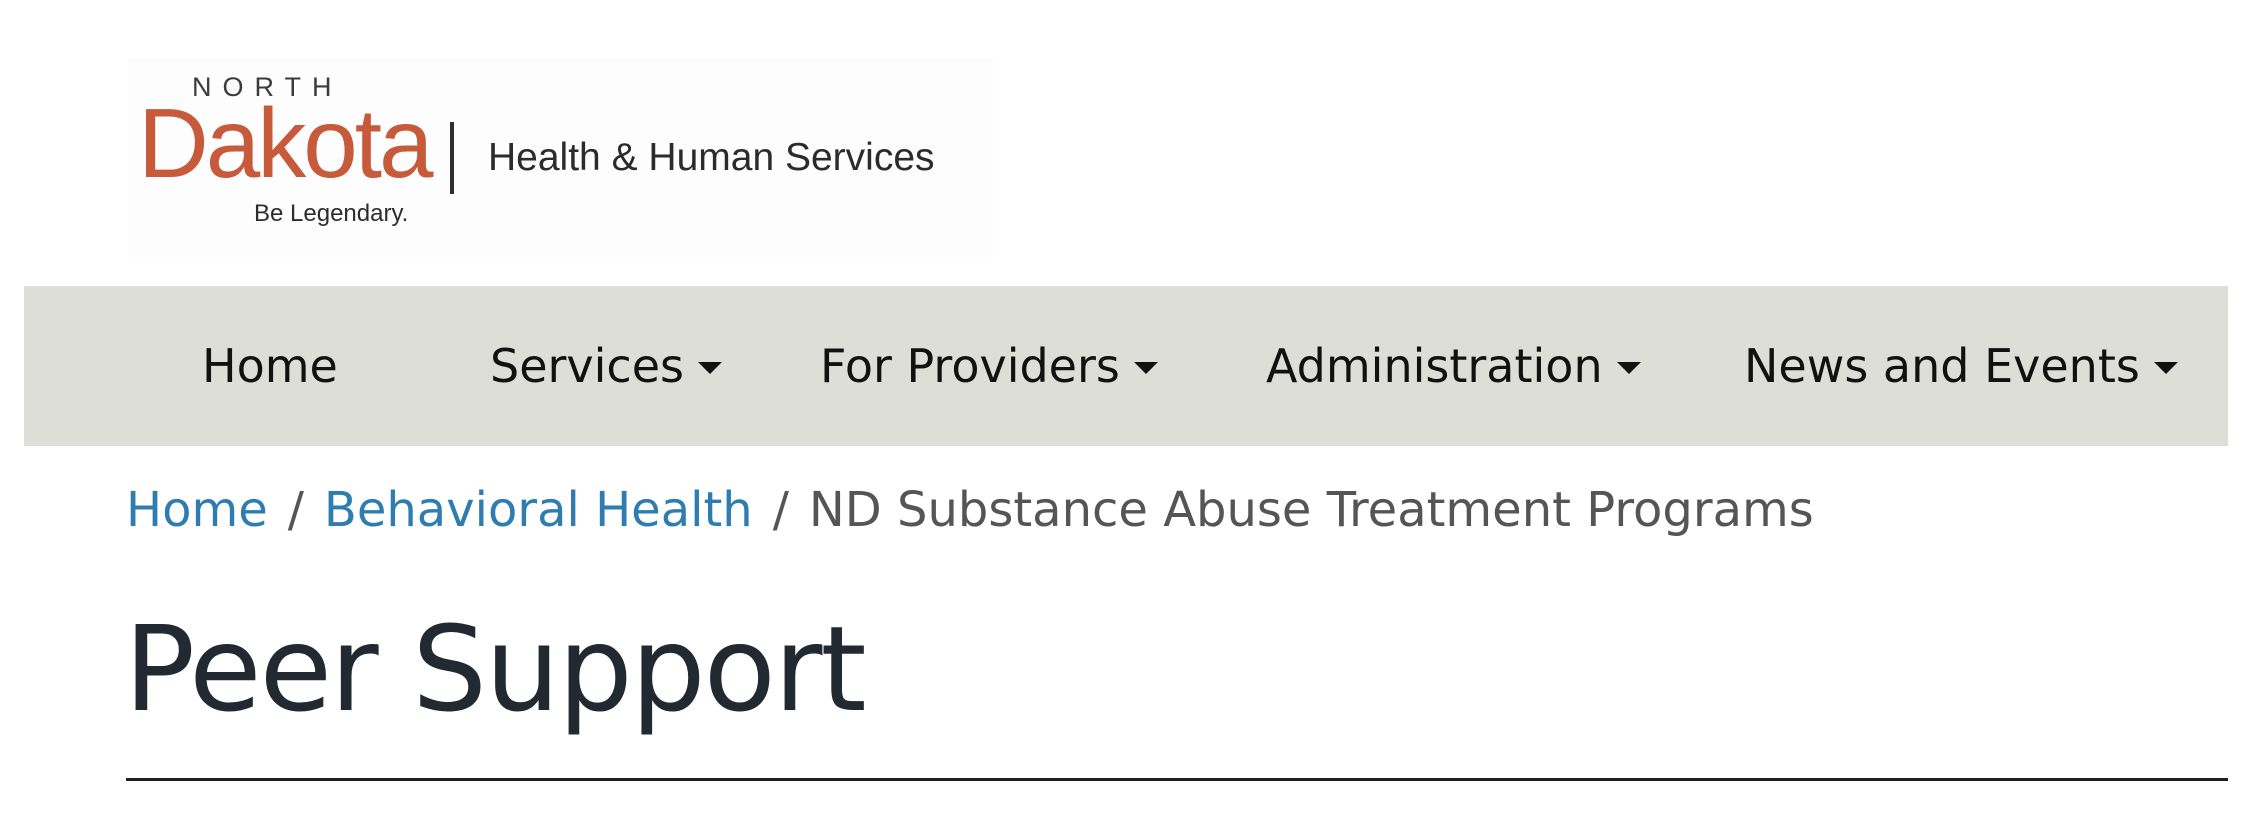 Image resolution: width=2260 pixels, height=832 pixels. What do you see at coordinates (331, 213) in the screenshot?
I see `logo-tagline: Be Legendary.` at bounding box center [331, 213].